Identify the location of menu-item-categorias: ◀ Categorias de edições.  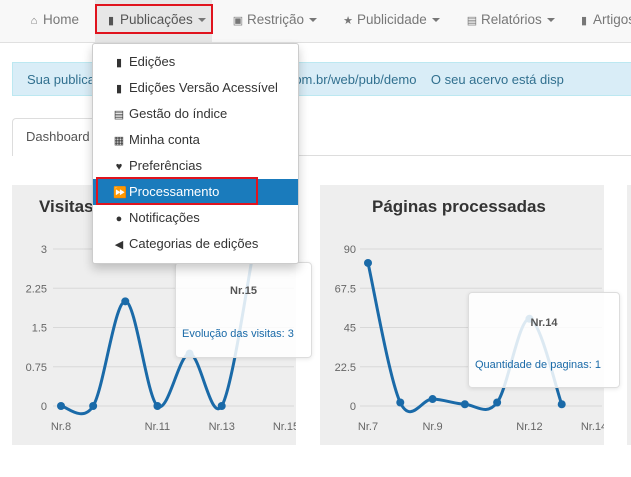
(195, 244).